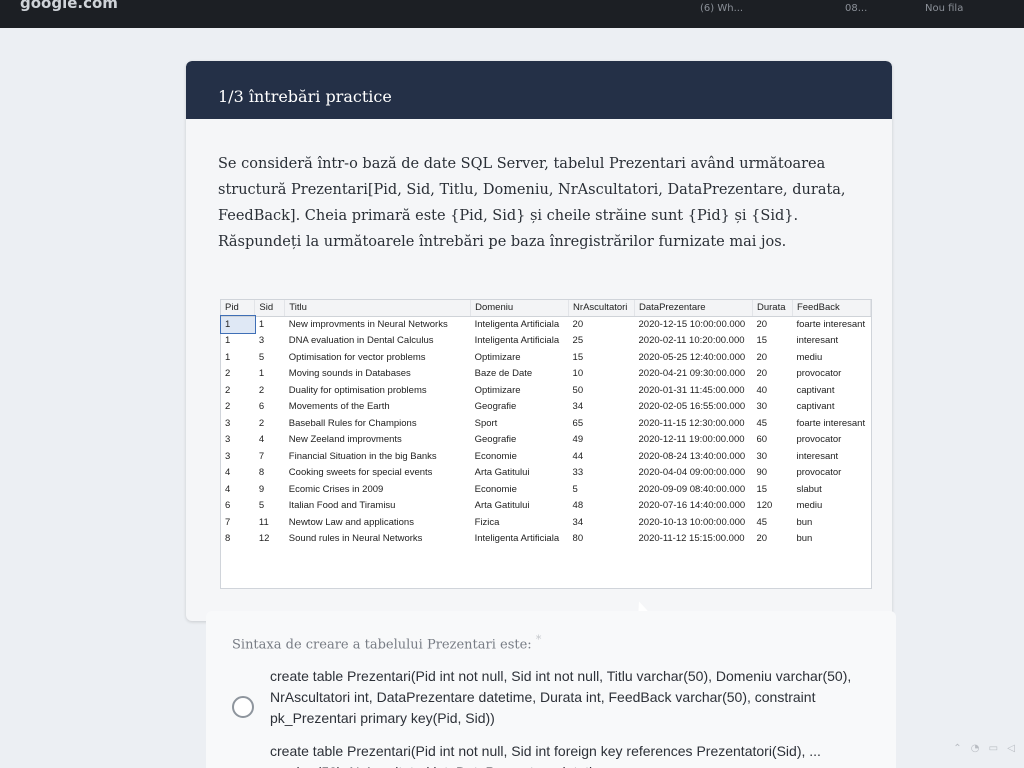  Describe the element at coordinates (360, 473) in the screenshot. I see `table-cell: Cooking sweets for special events` at that location.